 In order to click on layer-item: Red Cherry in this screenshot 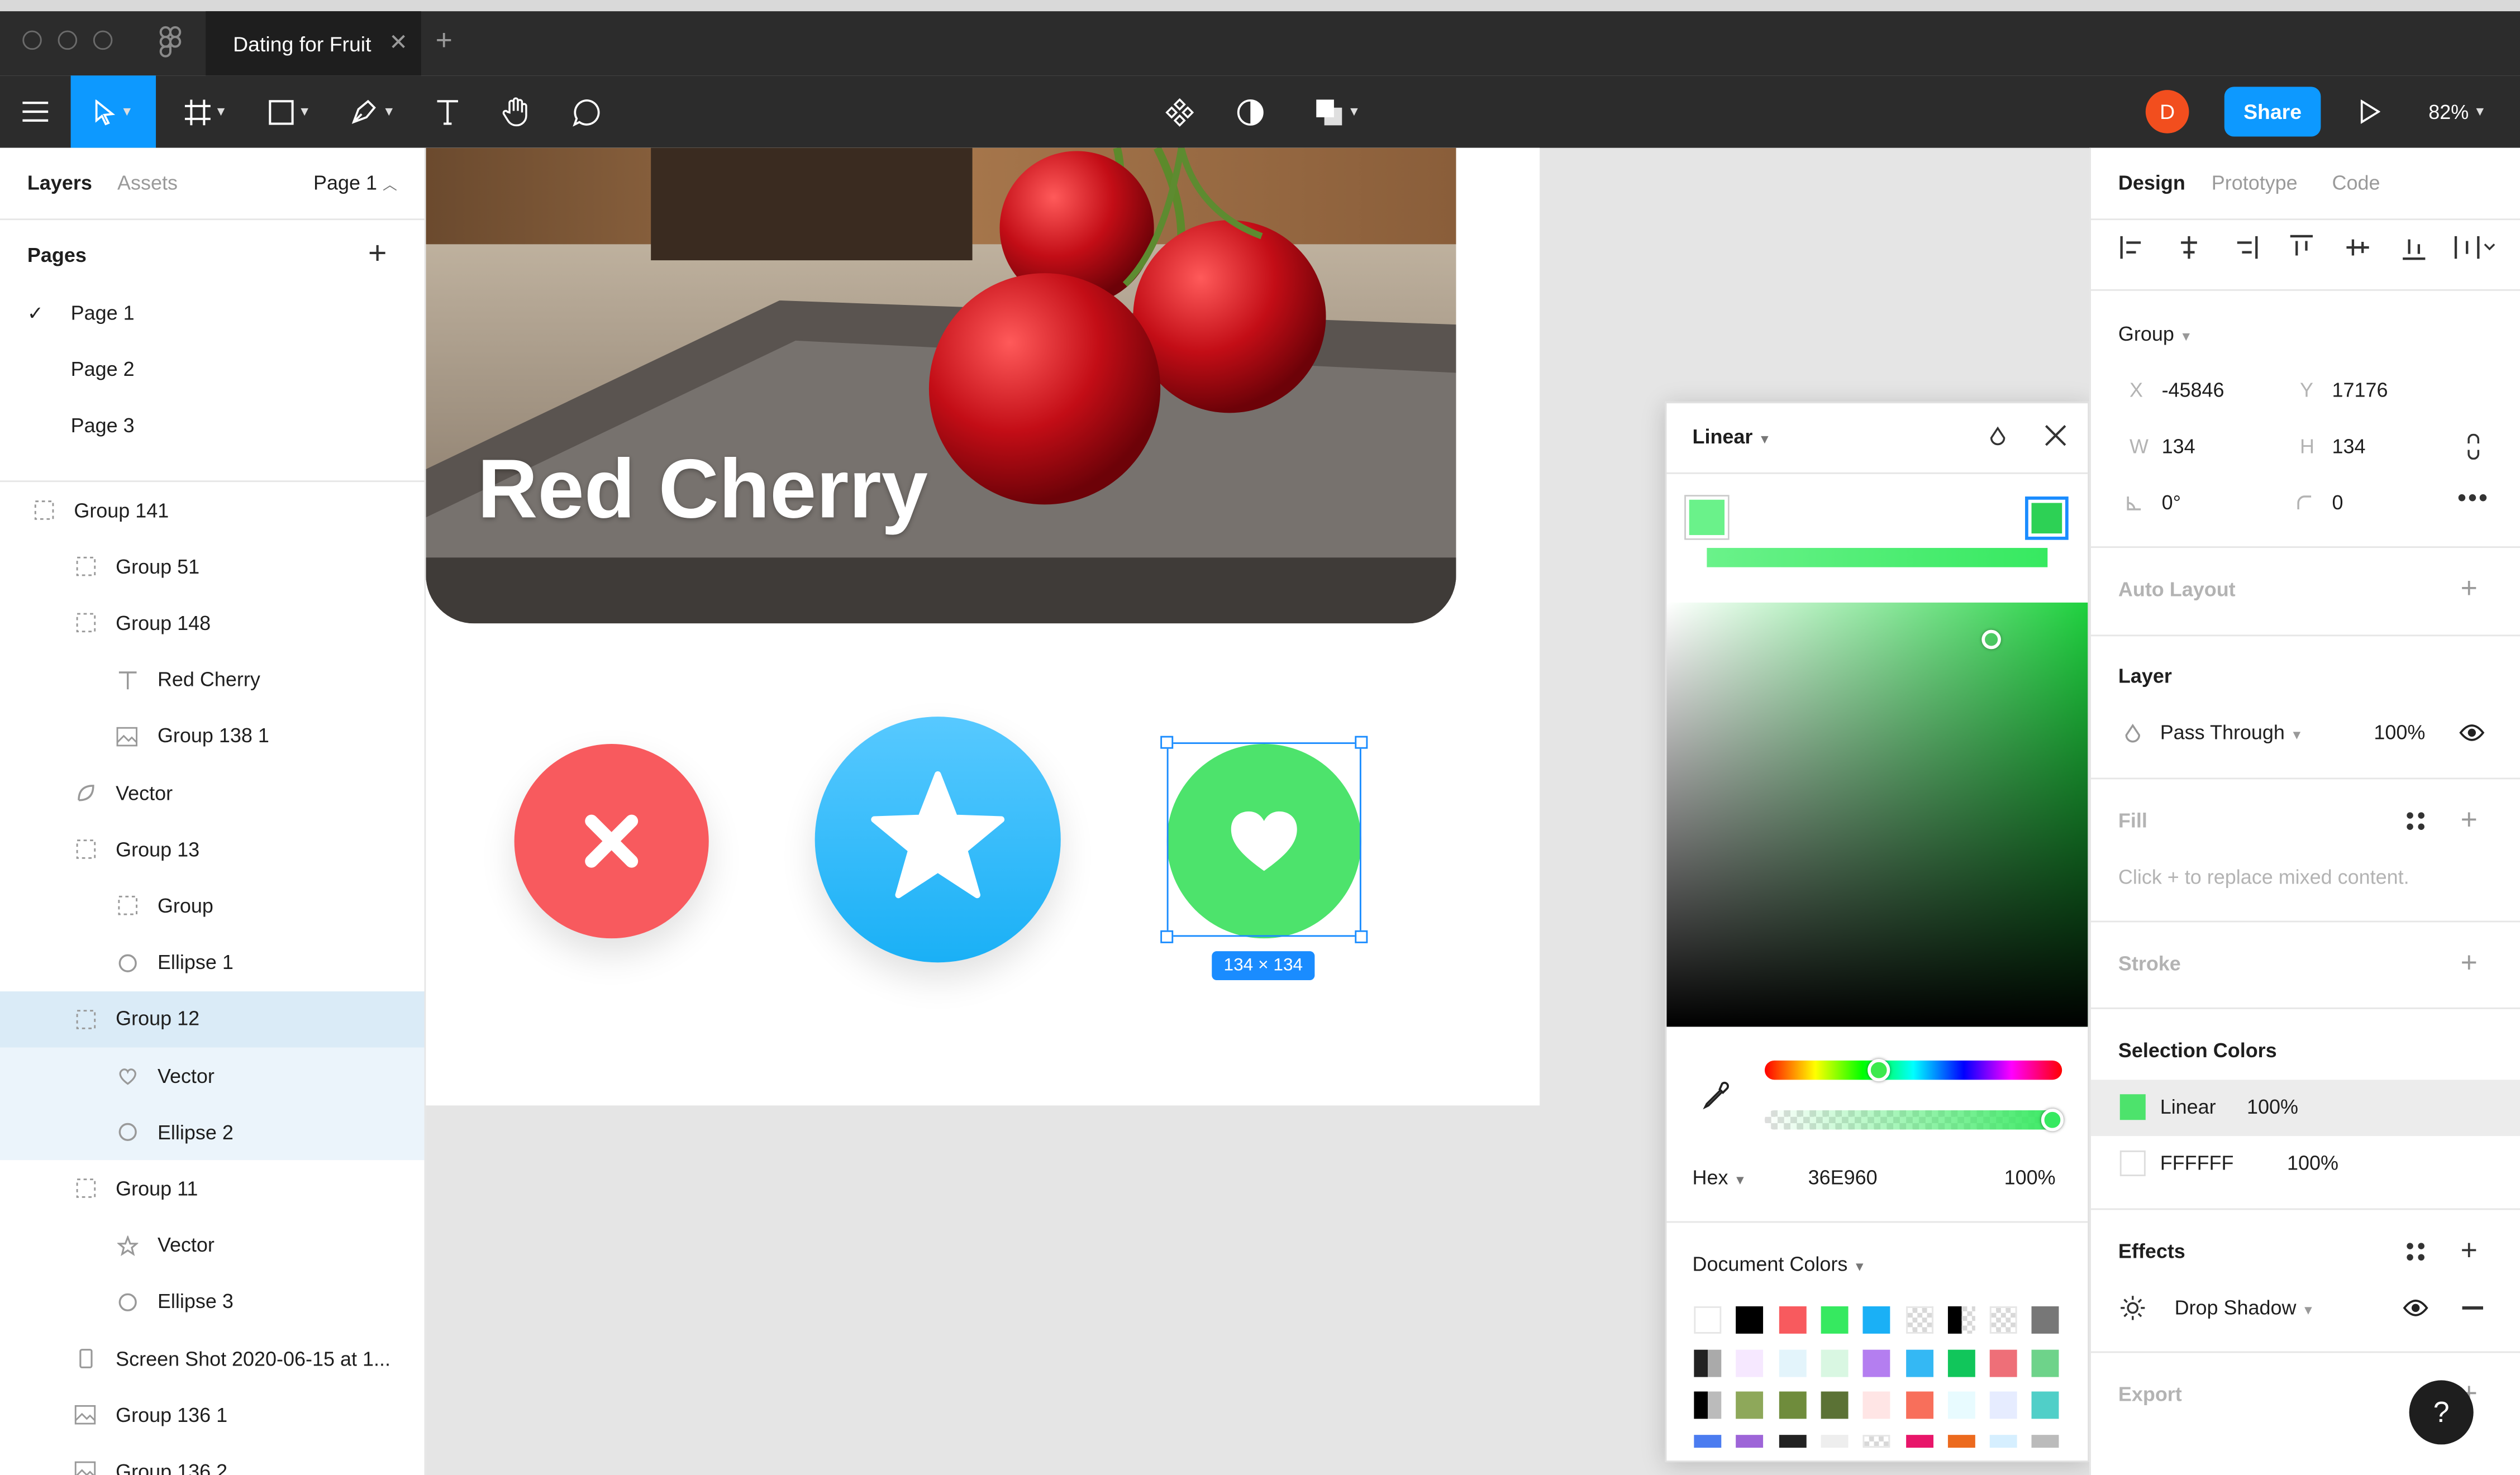, I will do `click(213, 680)`.